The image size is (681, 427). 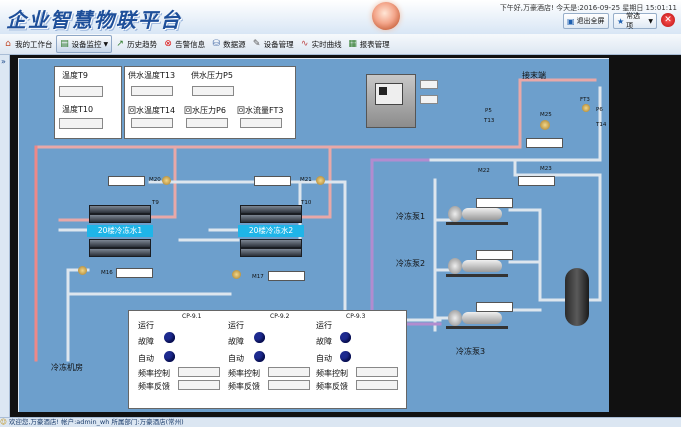 I want to click on label-p6: 回水压力P6, so click(x=205, y=110).